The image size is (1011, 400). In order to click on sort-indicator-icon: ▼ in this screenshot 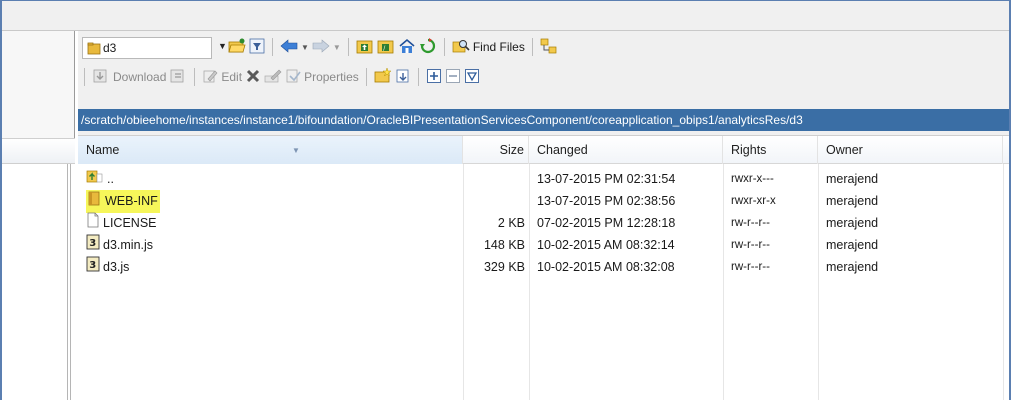, I will do `click(296, 150)`.